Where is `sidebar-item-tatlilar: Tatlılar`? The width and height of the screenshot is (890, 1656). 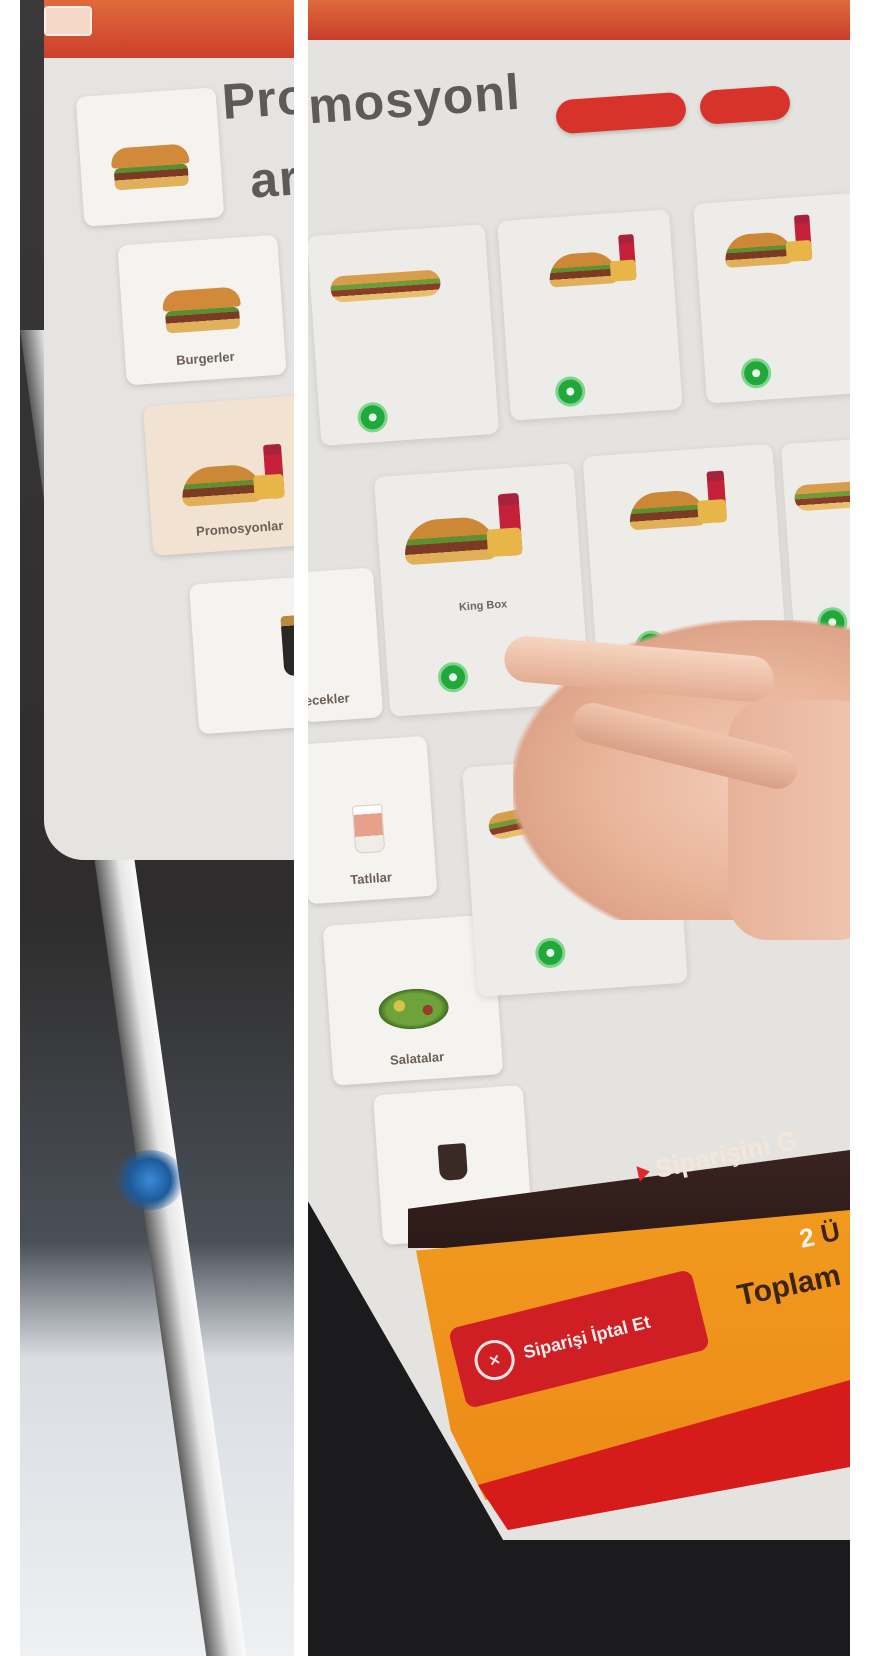 sidebar-item-tatlilar: Tatlılar is located at coordinates (373, 820).